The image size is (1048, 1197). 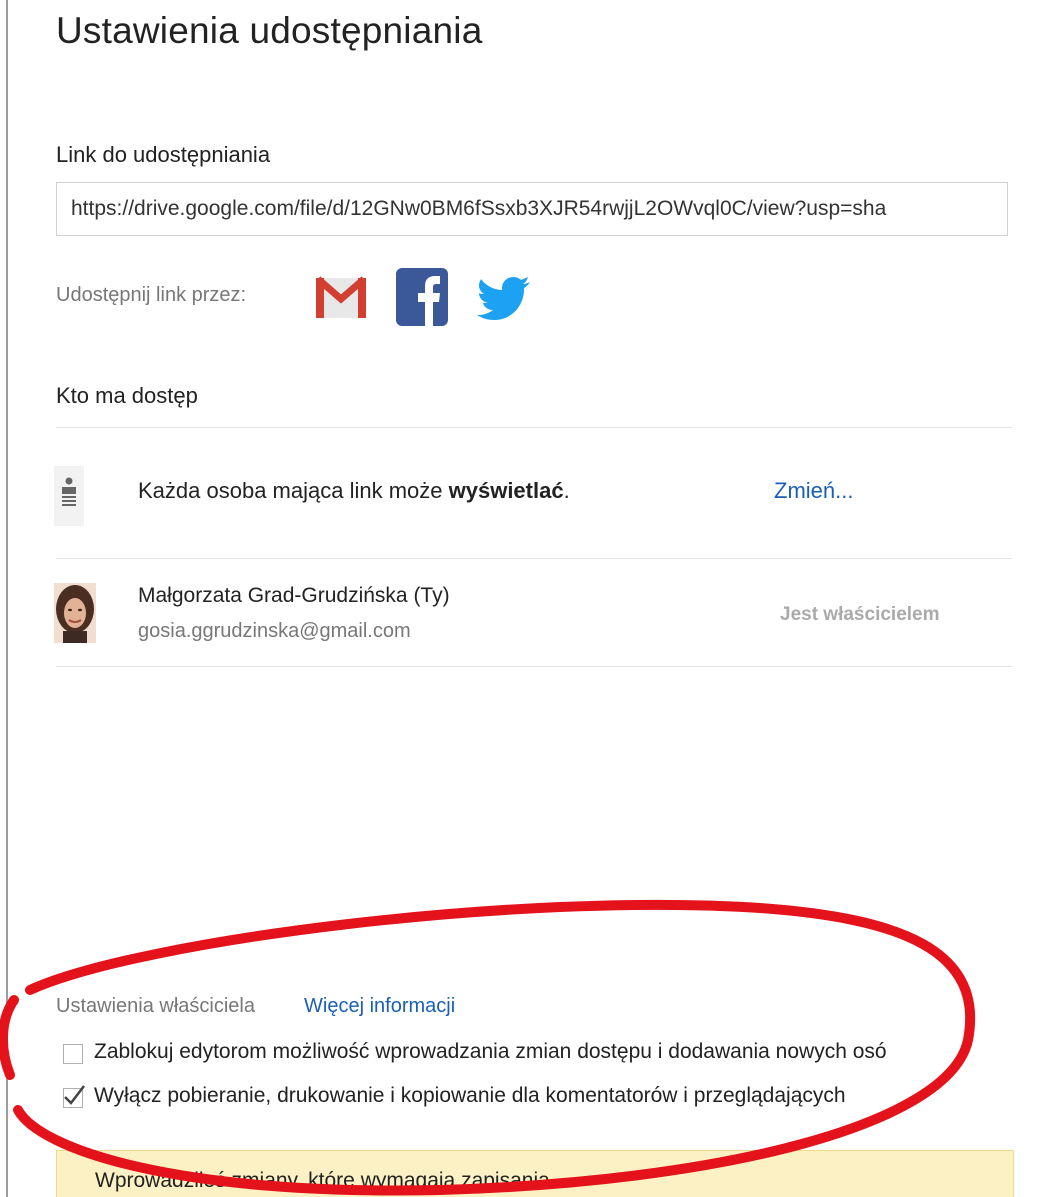 I want to click on facebook-share-button, so click(x=422, y=296).